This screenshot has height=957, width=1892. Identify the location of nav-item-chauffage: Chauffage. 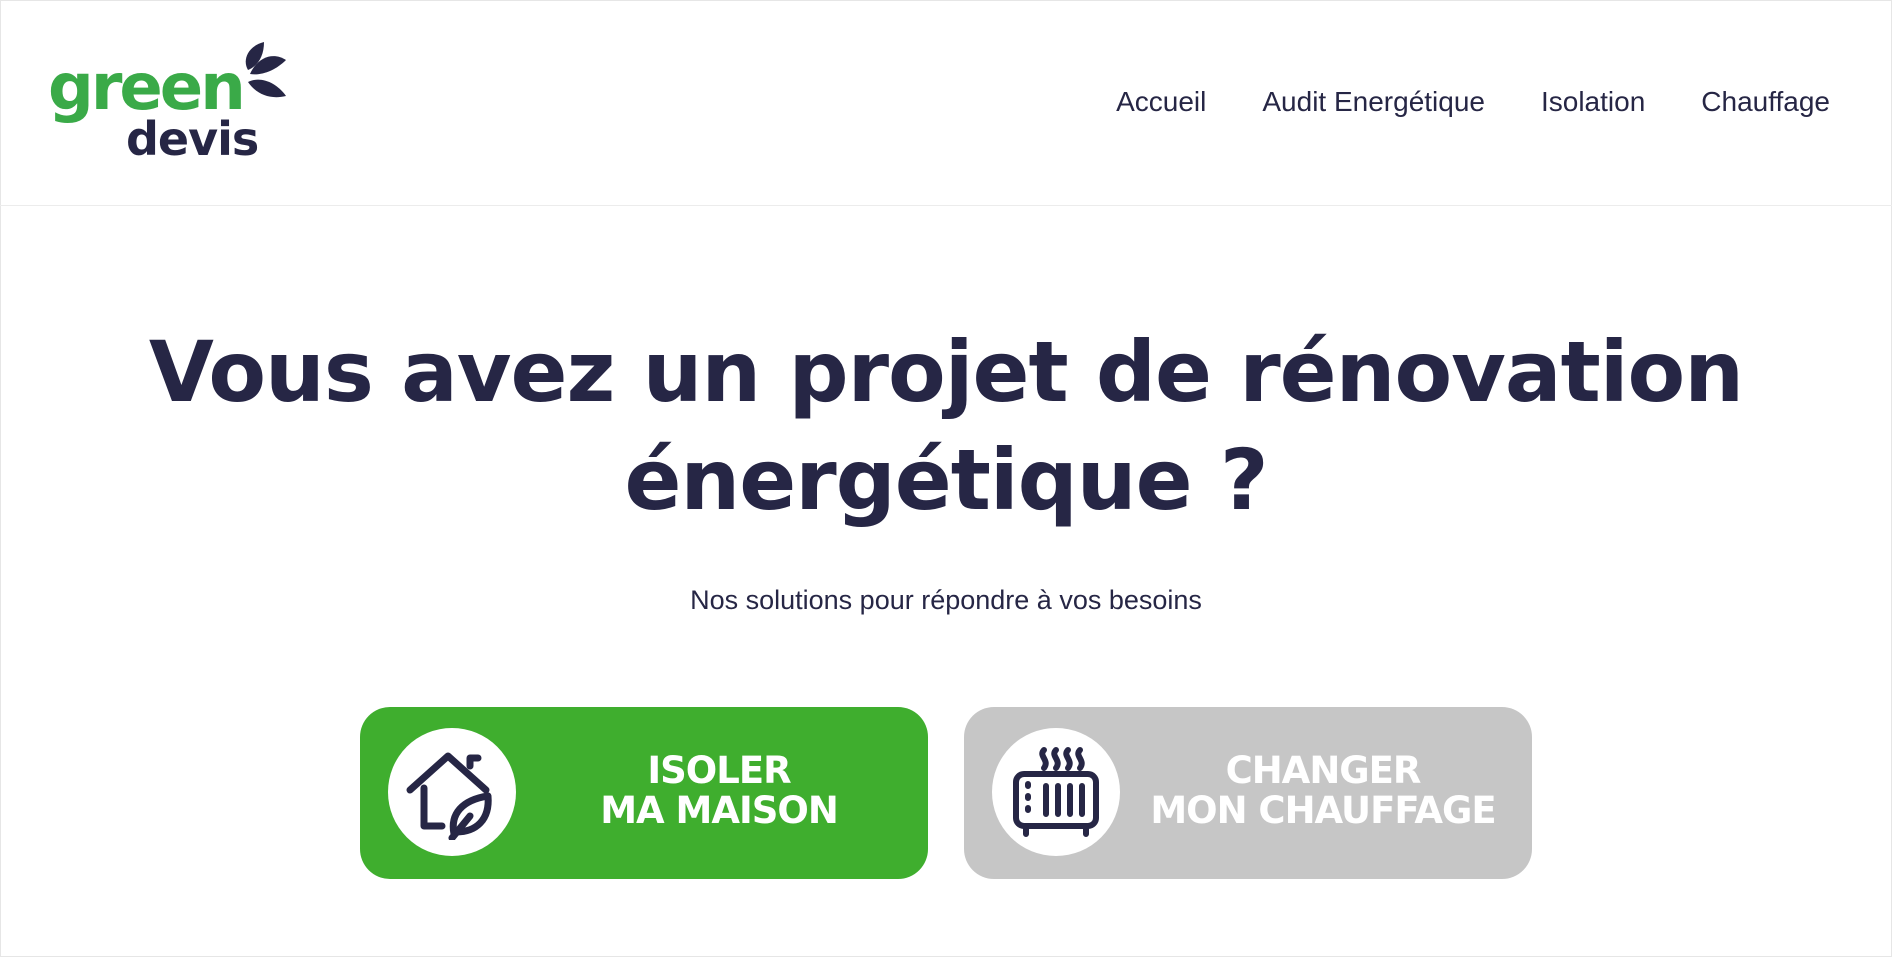
(1765, 102).